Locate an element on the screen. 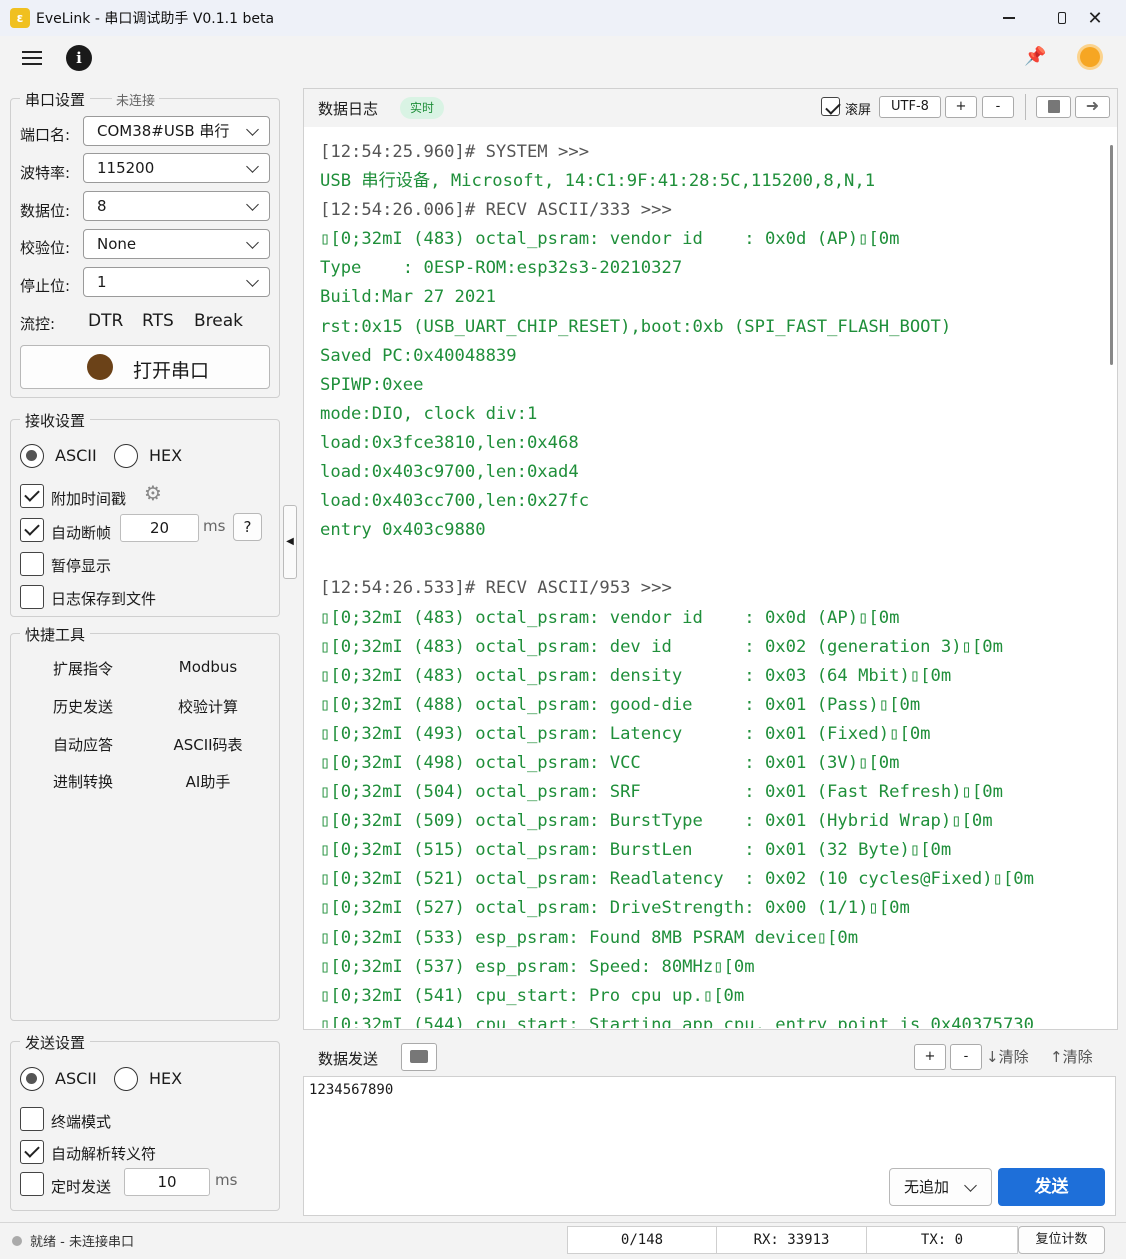  baud-select: 115200 is located at coordinates (176, 168).